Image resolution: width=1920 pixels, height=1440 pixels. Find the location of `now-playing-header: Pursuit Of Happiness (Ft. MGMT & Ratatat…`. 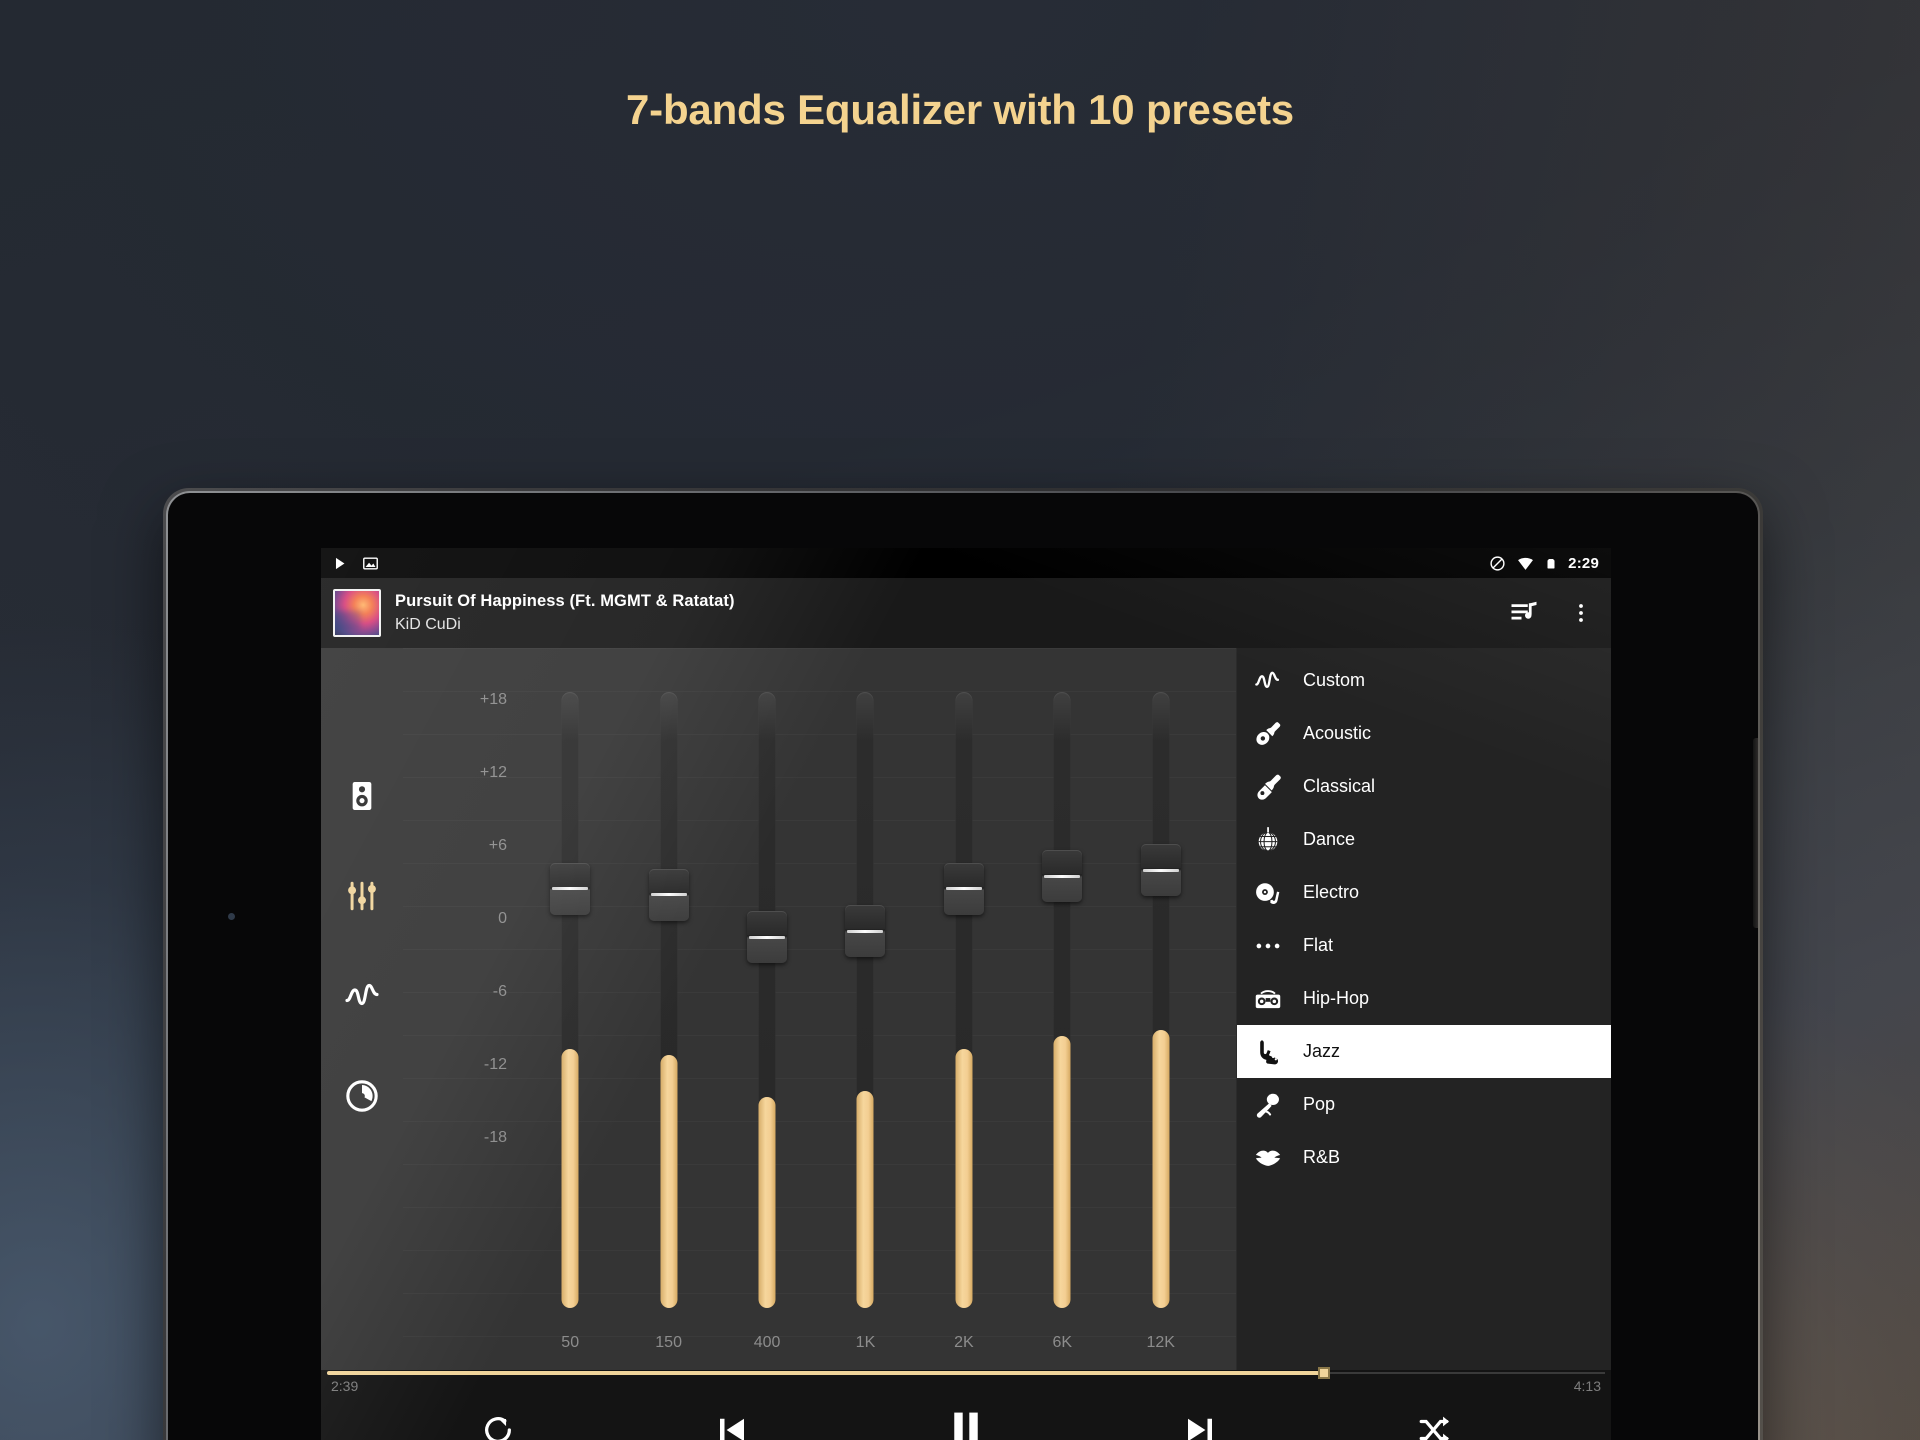

now-playing-header: Pursuit Of Happiness (Ft. MGMT & Ratatat… is located at coordinates (966, 613).